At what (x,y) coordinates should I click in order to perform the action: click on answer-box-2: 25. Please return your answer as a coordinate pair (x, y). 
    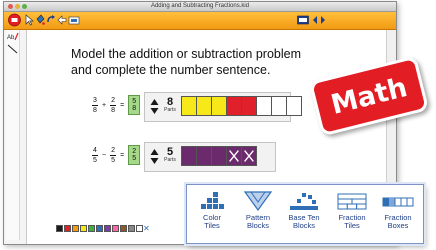
    Looking at the image, I should click on (134, 155).